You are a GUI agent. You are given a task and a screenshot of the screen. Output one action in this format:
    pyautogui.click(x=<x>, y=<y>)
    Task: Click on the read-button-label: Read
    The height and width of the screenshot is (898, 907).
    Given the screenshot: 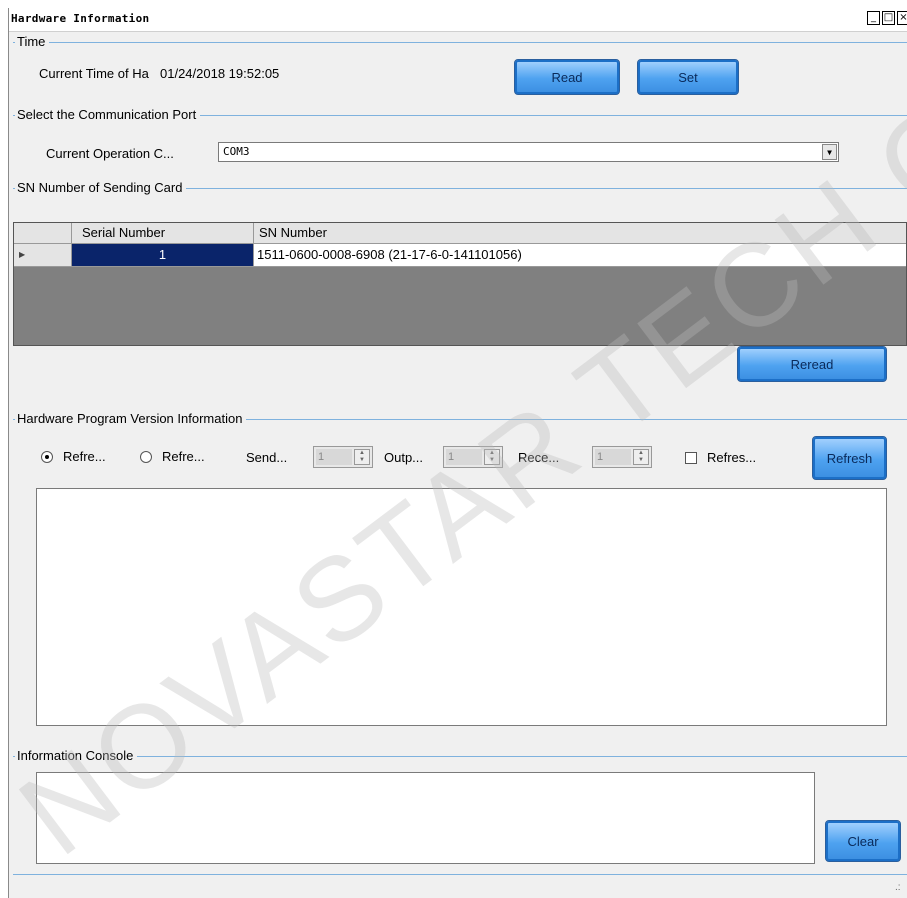 What is the action you would take?
    pyautogui.click(x=567, y=77)
    